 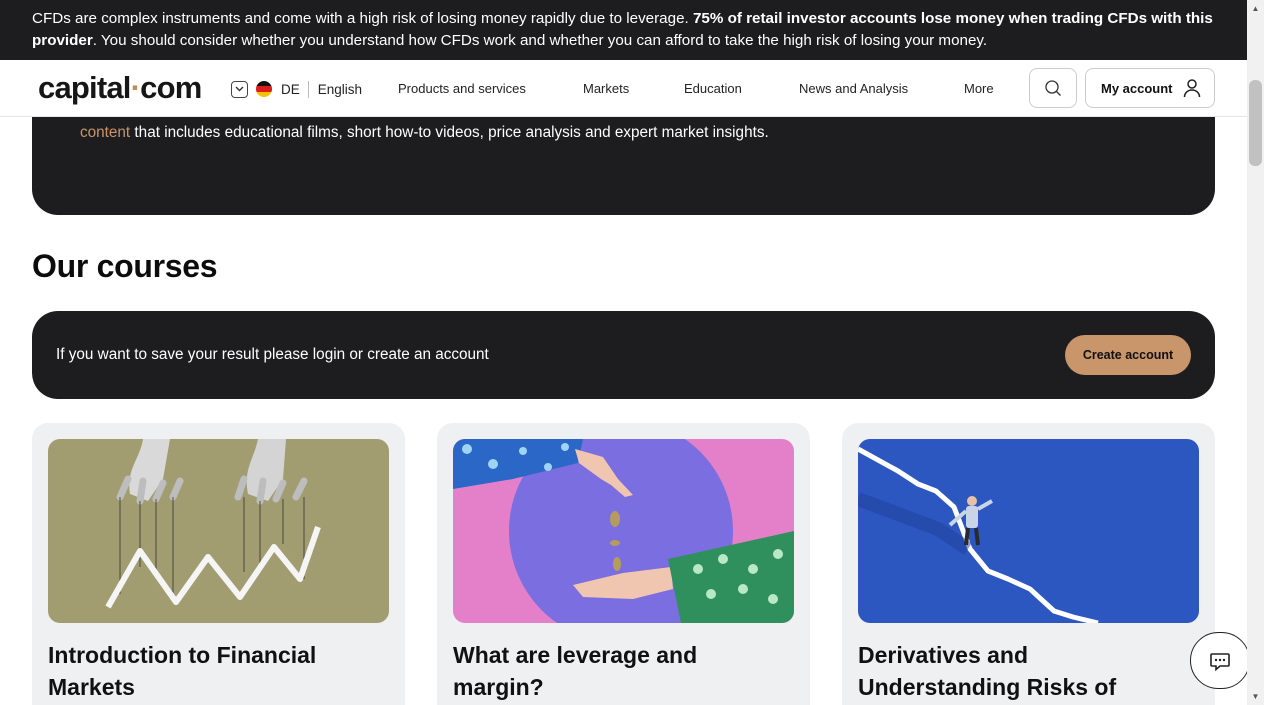 I want to click on course-title: What are leverage and margin?, so click(x=618, y=671).